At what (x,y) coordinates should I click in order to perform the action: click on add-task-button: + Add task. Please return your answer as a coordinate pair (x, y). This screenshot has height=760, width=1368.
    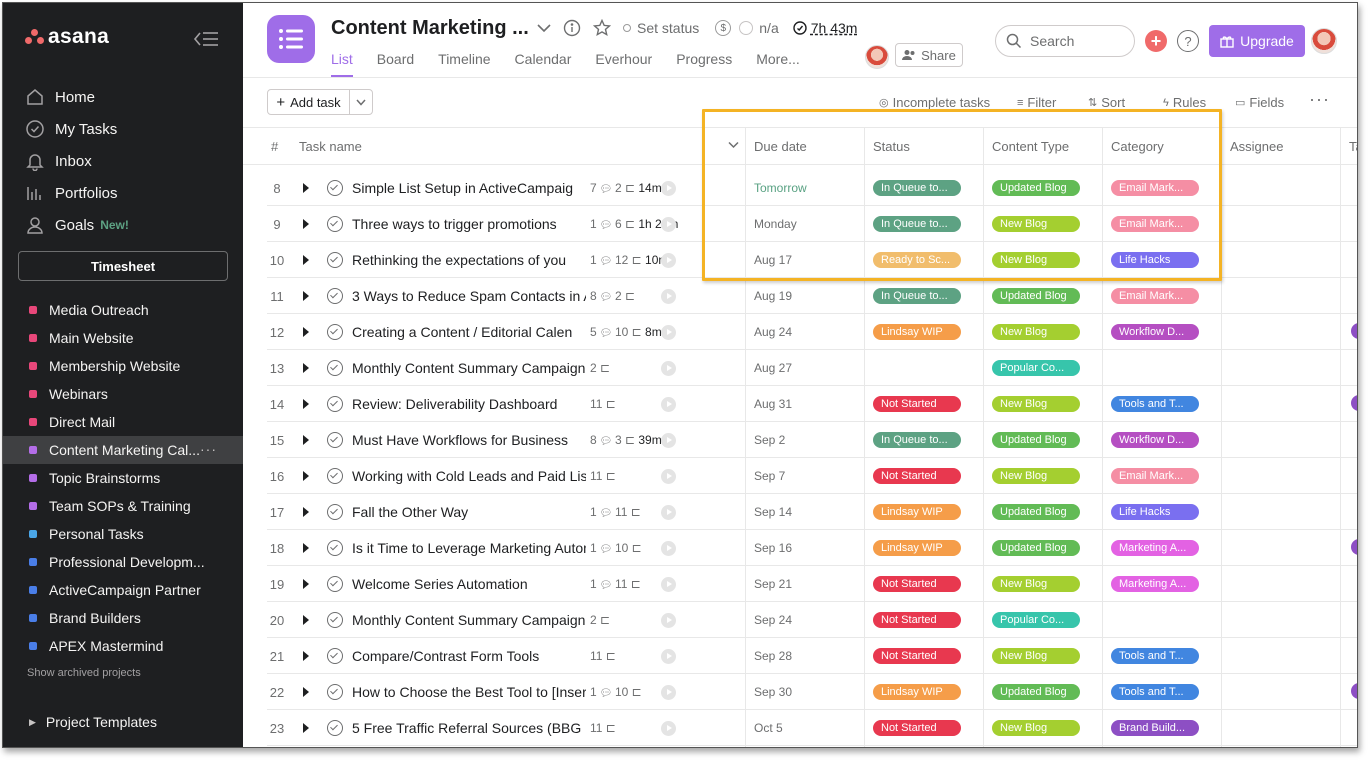
    Looking at the image, I should click on (309, 102).